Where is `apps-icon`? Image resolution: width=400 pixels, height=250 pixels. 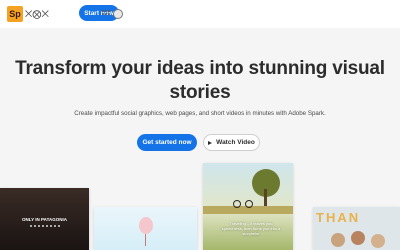
apps-icon is located at coordinates (106, 13).